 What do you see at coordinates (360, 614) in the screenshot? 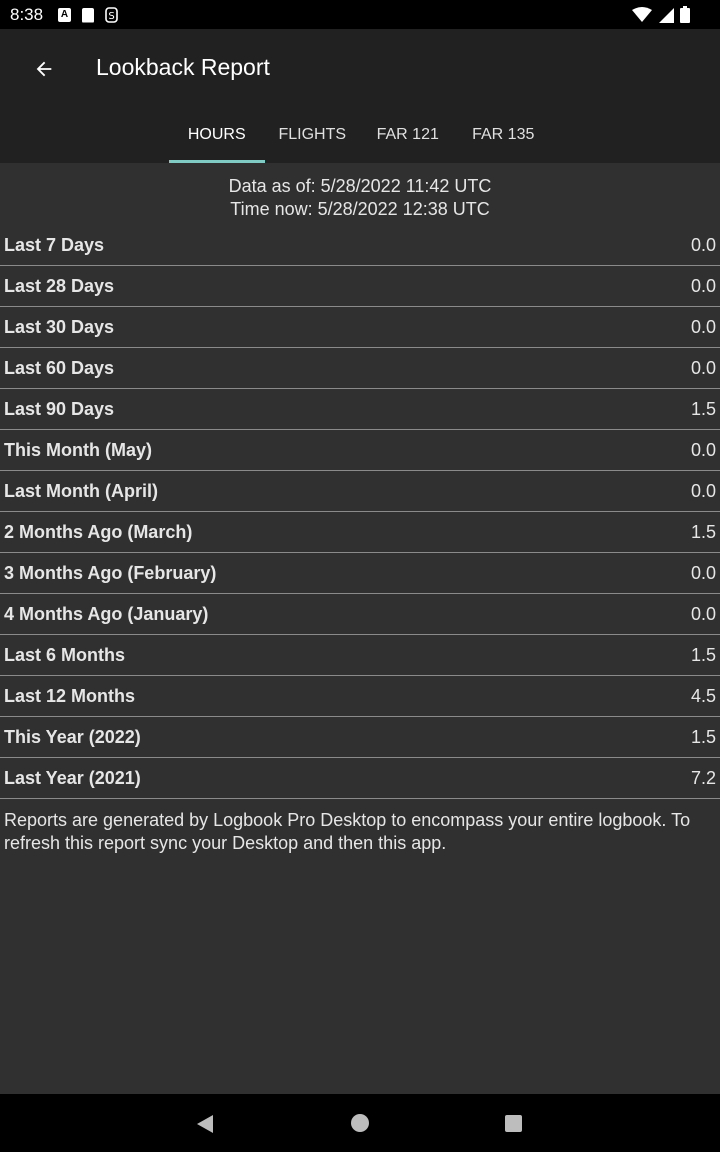
I see `table-row: 4 Months Ago (January) 0.0` at bounding box center [360, 614].